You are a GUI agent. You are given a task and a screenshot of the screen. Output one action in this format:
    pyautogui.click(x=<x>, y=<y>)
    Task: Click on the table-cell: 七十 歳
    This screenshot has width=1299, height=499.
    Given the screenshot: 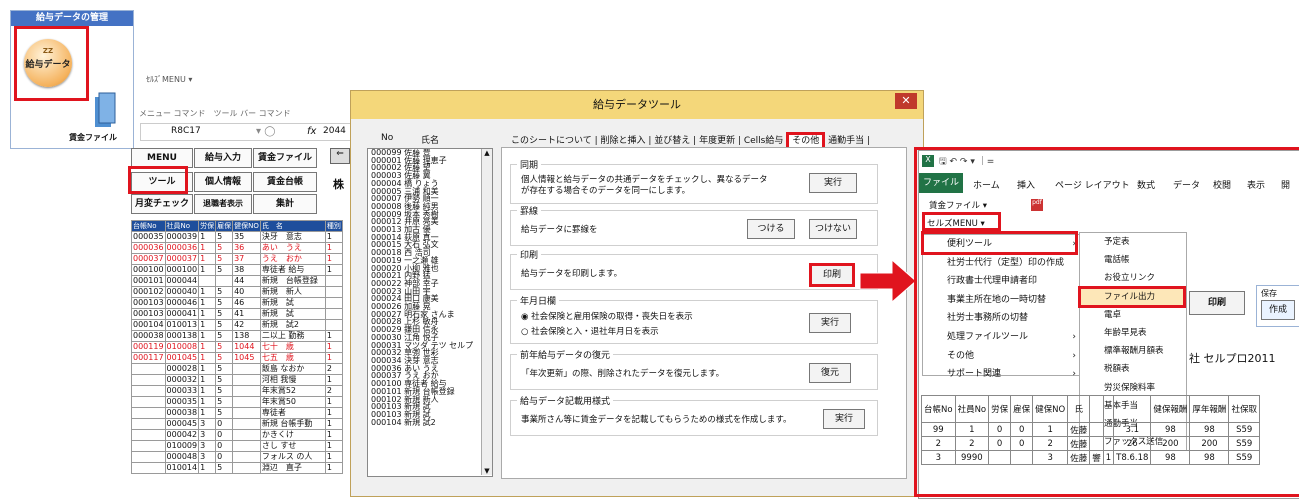 What is the action you would take?
    pyautogui.click(x=292, y=347)
    